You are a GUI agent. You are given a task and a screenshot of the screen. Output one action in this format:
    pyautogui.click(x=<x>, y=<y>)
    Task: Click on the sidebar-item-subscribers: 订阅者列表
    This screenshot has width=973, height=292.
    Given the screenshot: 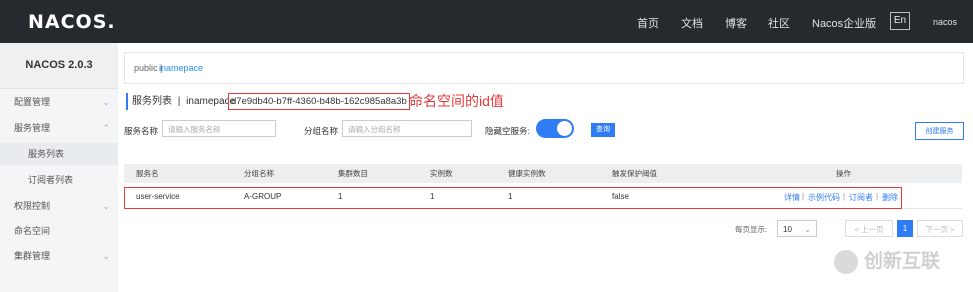 What is the action you would take?
    pyautogui.click(x=59, y=180)
    